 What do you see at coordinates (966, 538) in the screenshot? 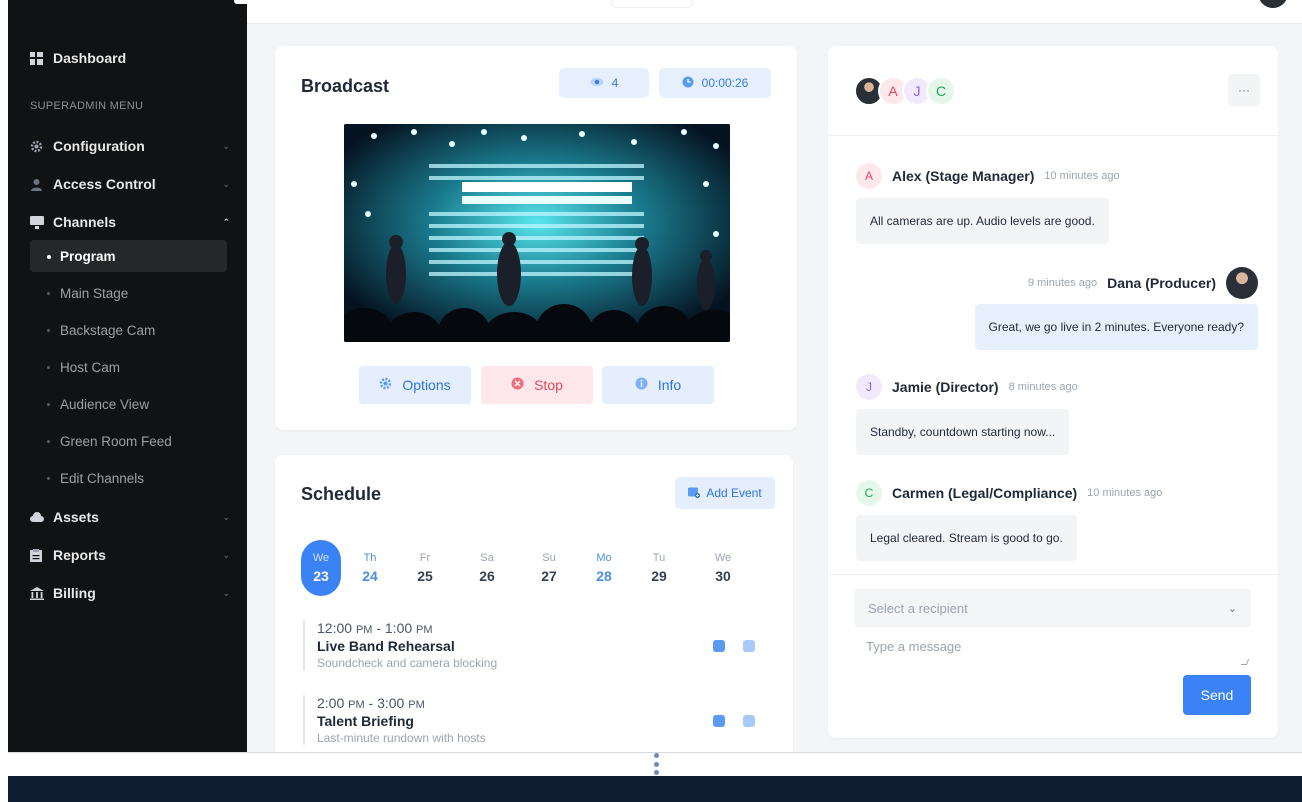
I see `message-bubble: Legal cleared. Stream is good to go.` at bounding box center [966, 538].